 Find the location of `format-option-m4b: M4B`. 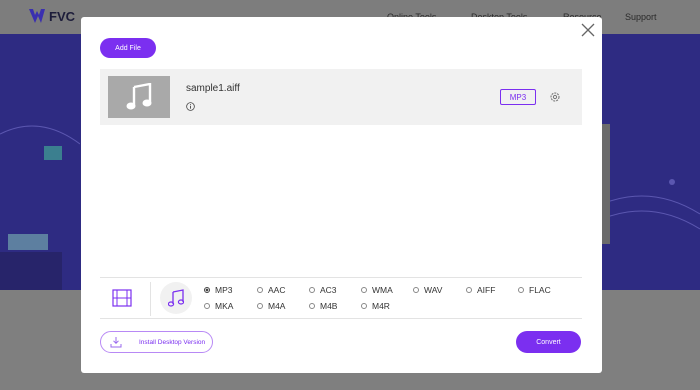

format-option-m4b: M4B is located at coordinates (323, 306).